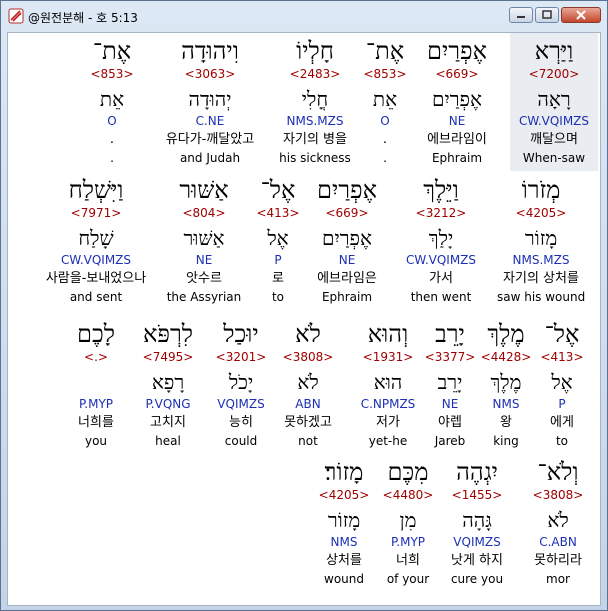 This screenshot has height=611, width=608. I want to click on close-button, so click(581, 15).